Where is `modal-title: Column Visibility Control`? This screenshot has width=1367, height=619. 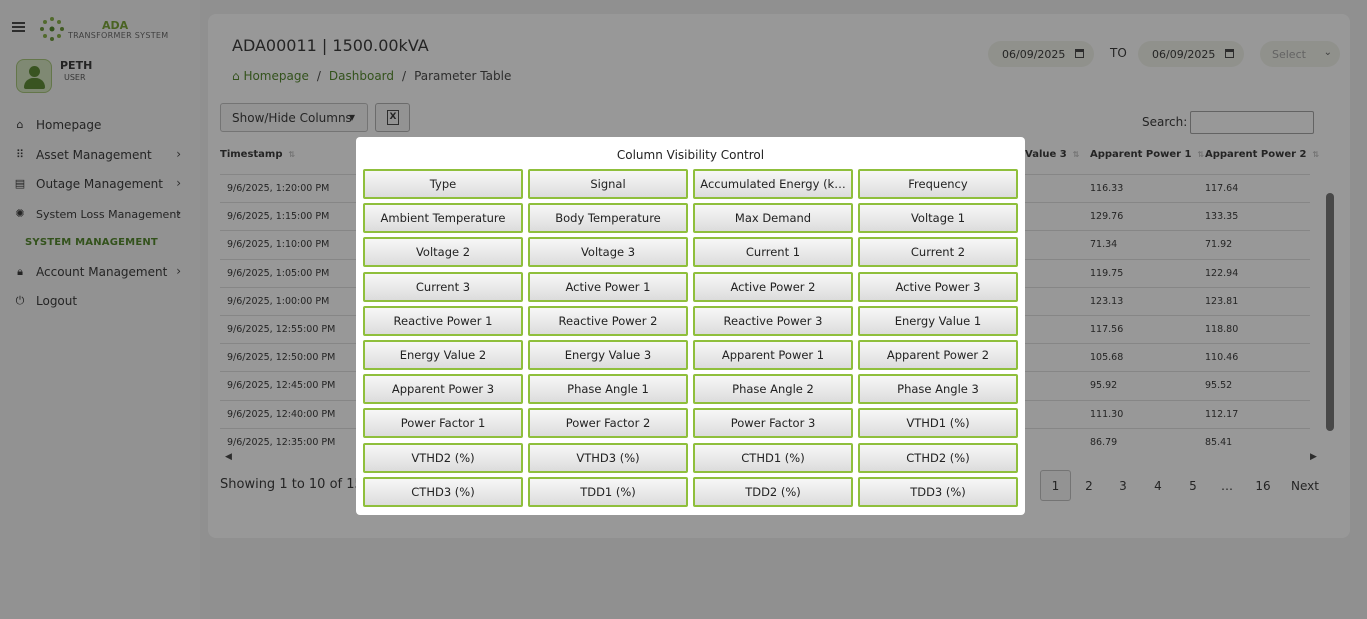 modal-title: Column Visibility Control is located at coordinates (690, 155).